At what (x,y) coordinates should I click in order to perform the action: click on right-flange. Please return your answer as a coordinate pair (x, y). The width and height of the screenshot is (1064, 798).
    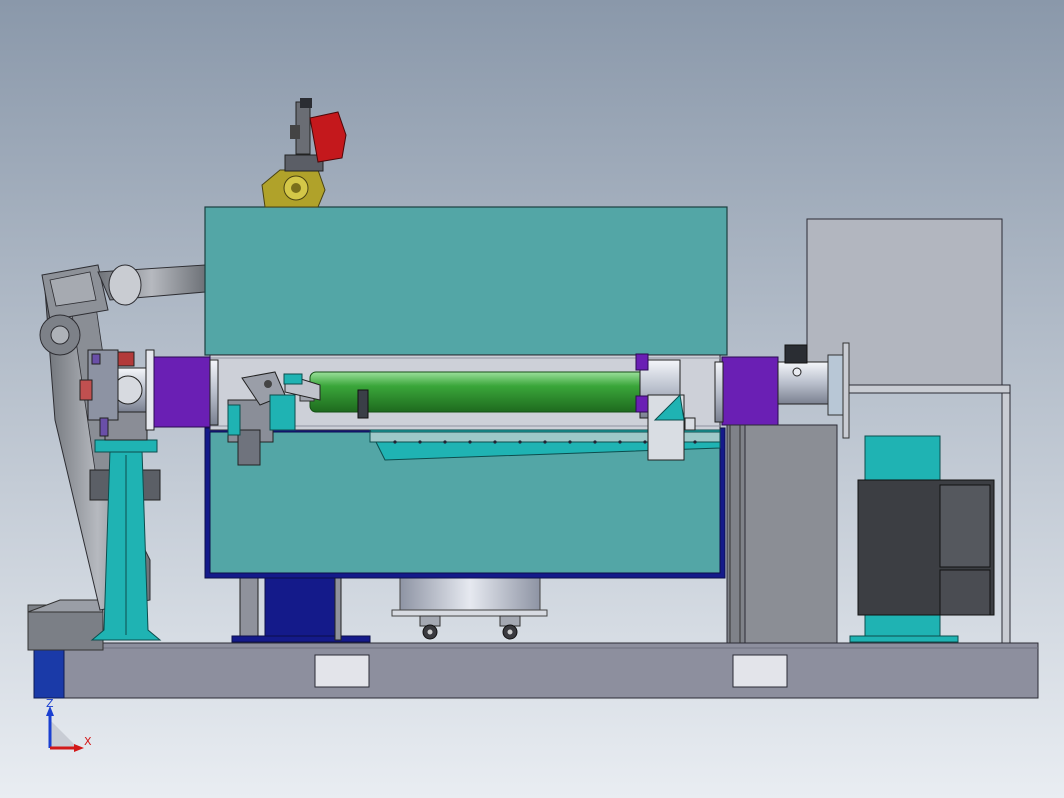
    Looking at the image, I should click on (746, 391).